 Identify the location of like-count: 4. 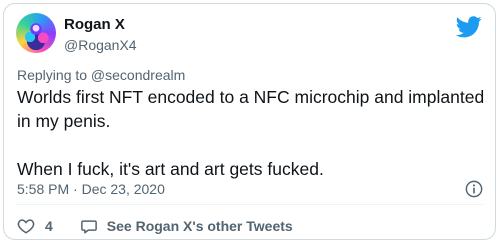
(49, 226).